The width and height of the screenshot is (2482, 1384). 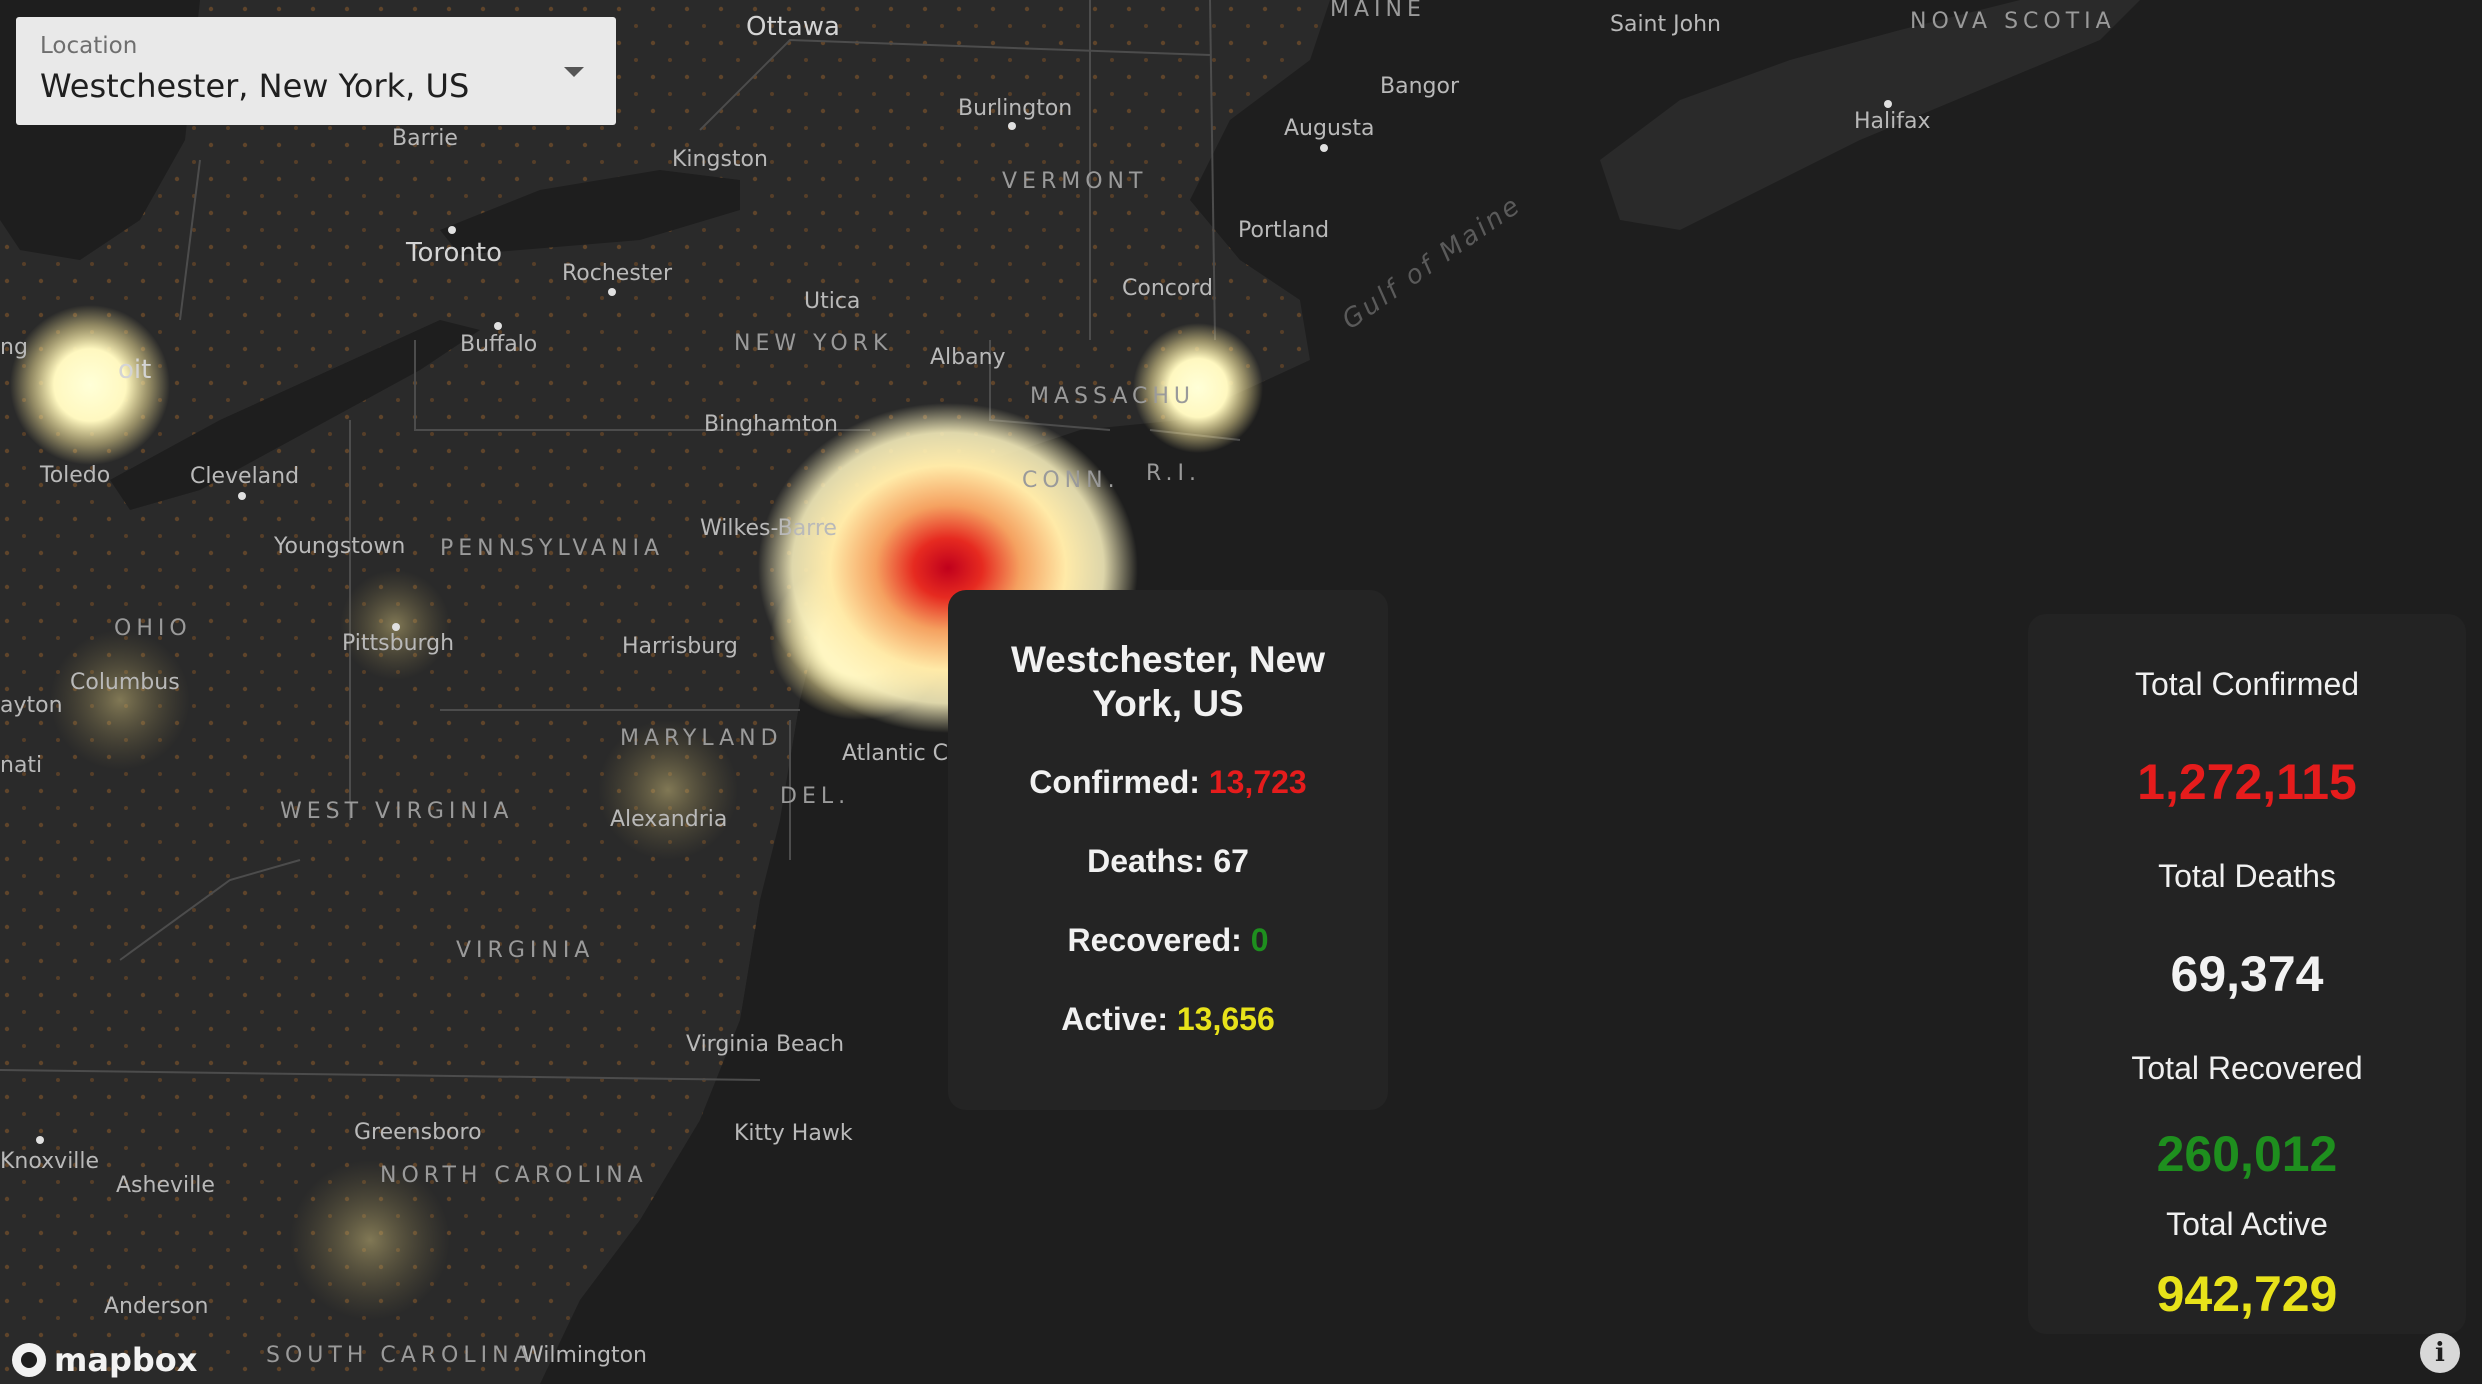 I want to click on location-select: Location Westchester, New York, US, so click(x=316, y=71).